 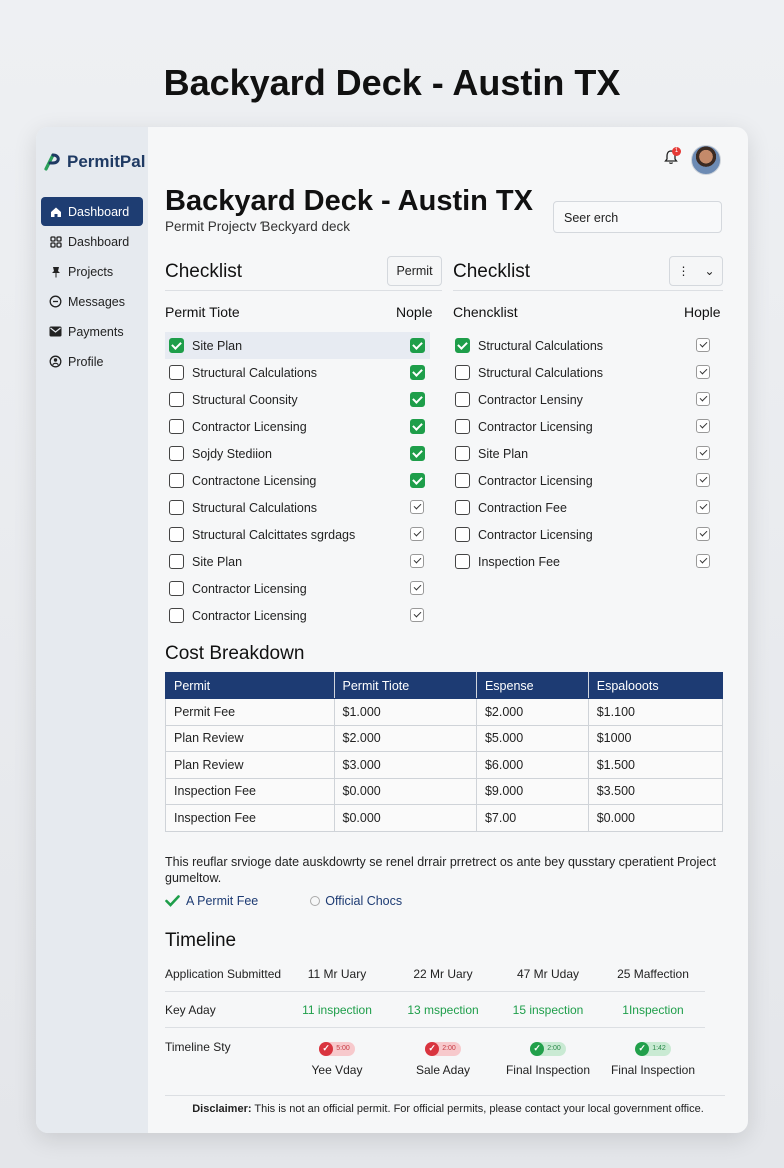 I want to click on radio-icon, so click(x=315, y=901).